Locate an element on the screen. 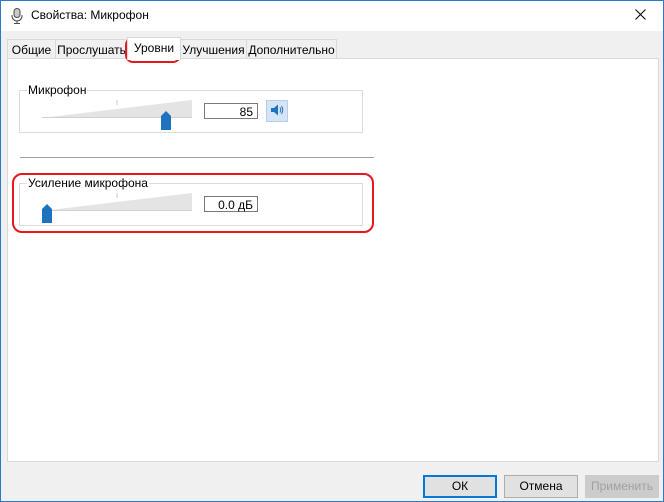  speaker-icon is located at coordinates (277, 111).